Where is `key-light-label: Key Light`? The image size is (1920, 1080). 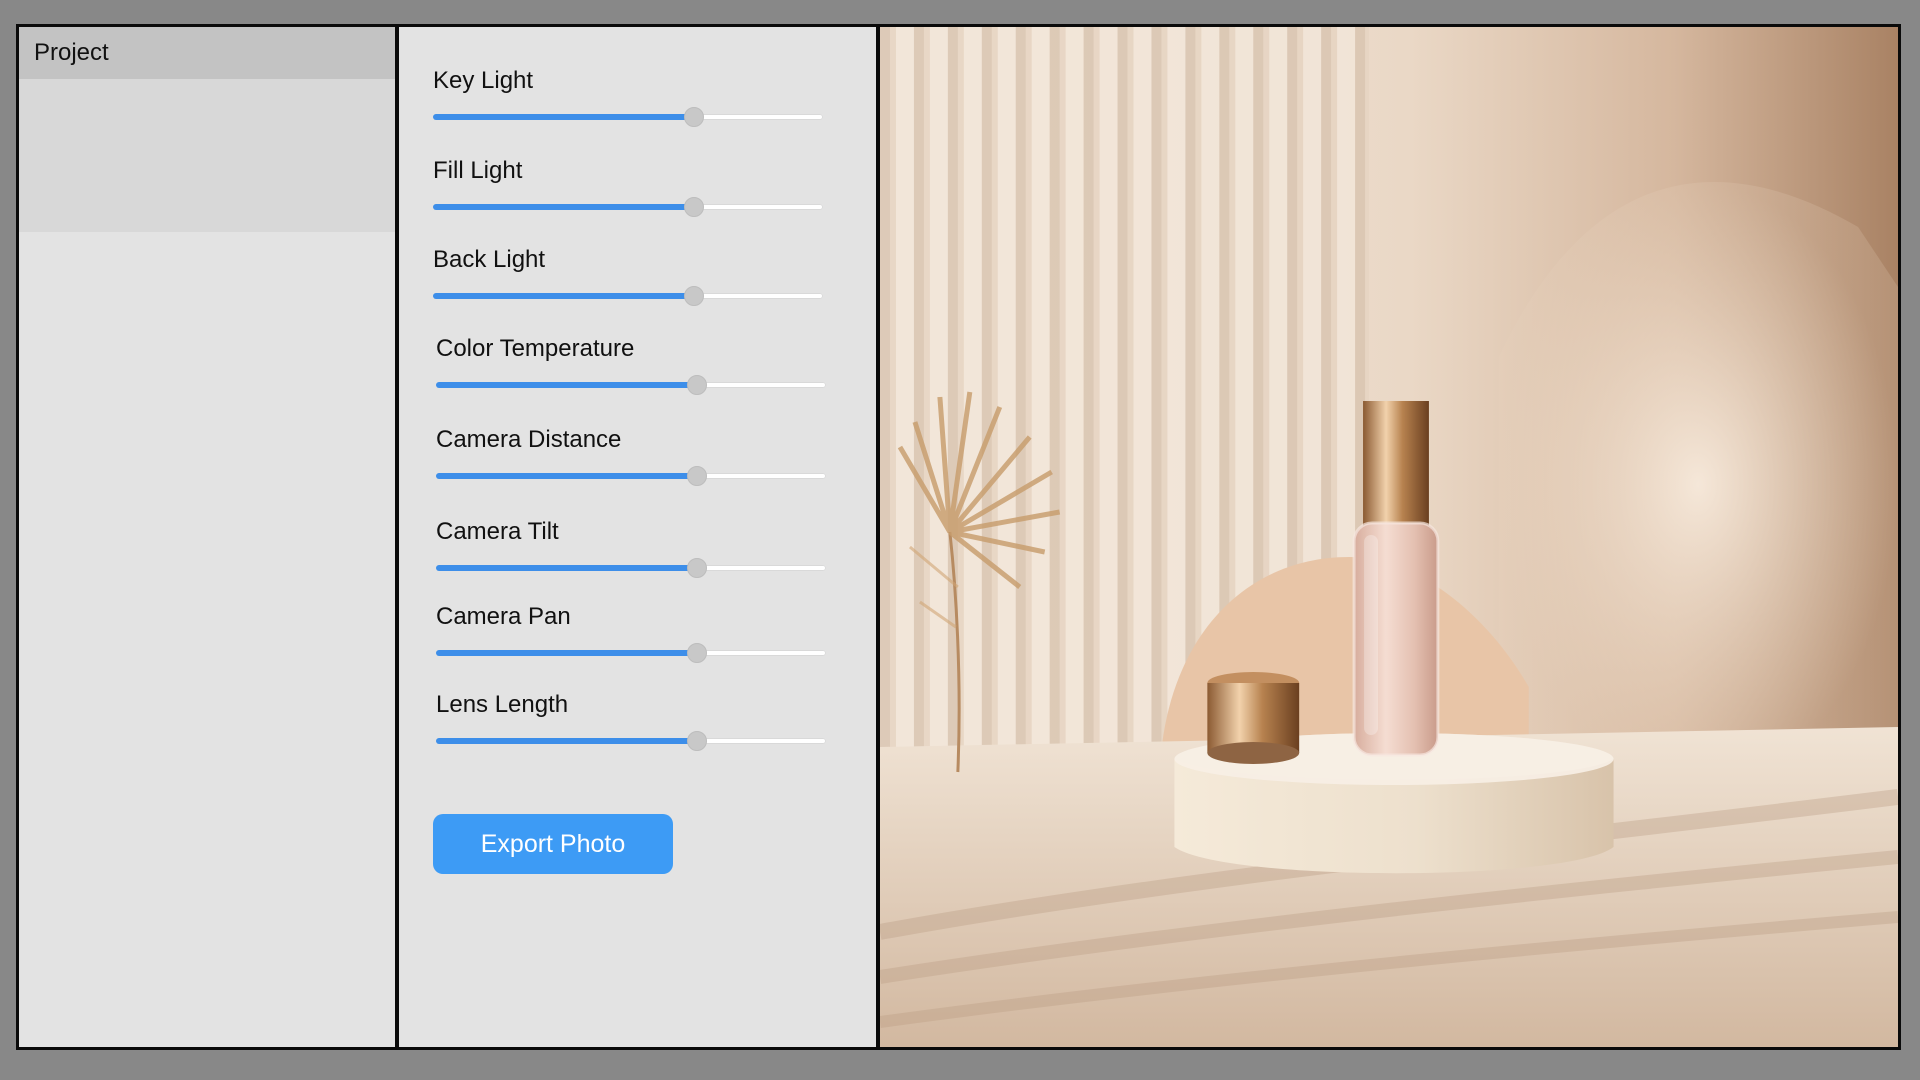 key-light-label: Key Light is located at coordinates (483, 80).